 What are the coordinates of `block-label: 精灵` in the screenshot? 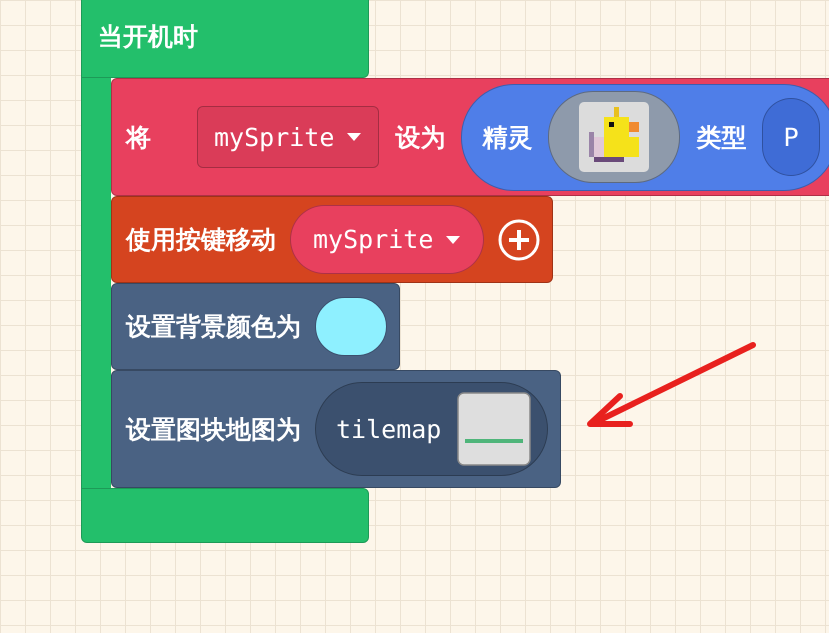 It's located at (507, 138).